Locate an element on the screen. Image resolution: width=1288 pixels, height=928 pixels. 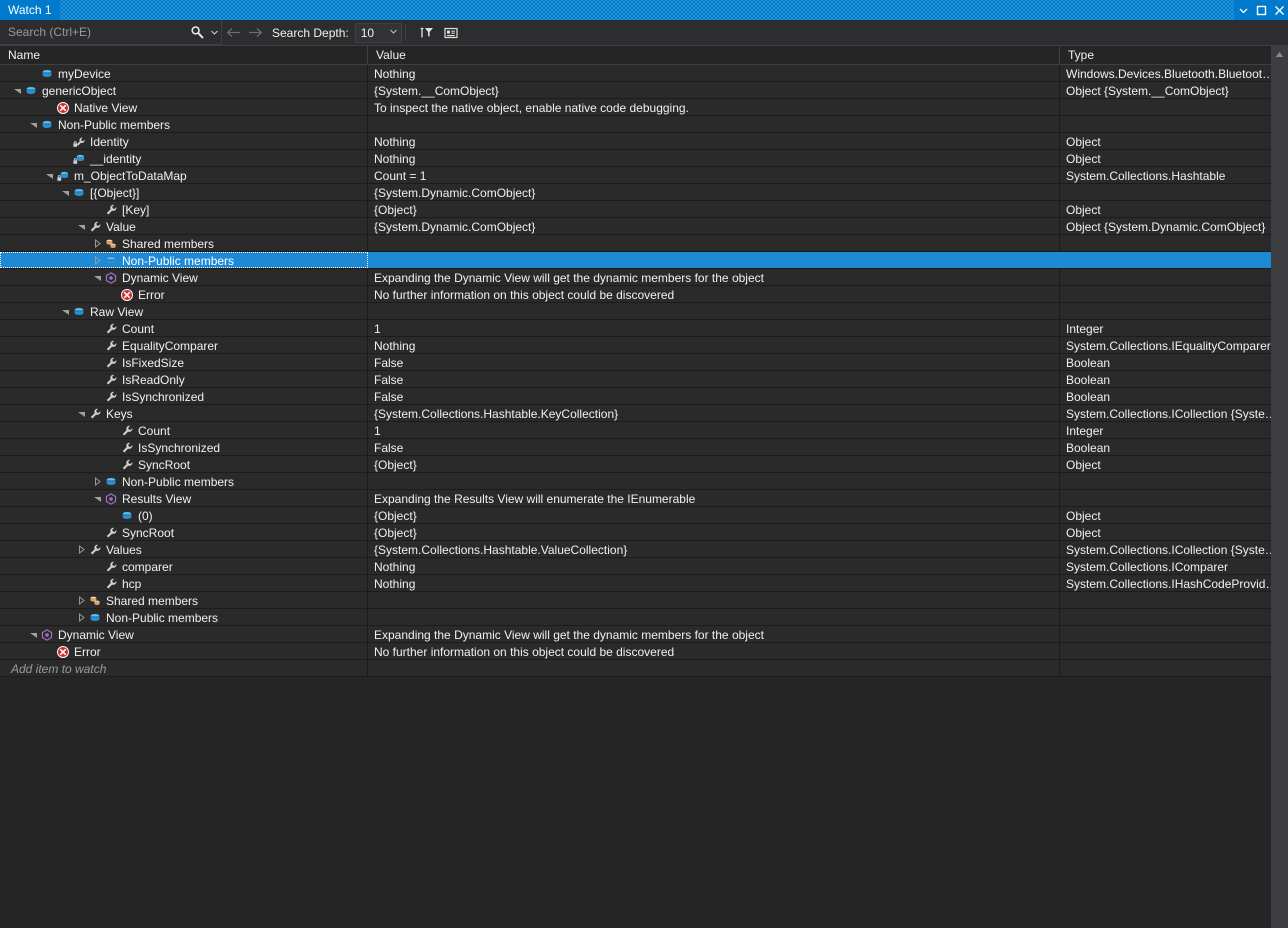
row-name-cell: Keys is located at coordinates (184, 413).